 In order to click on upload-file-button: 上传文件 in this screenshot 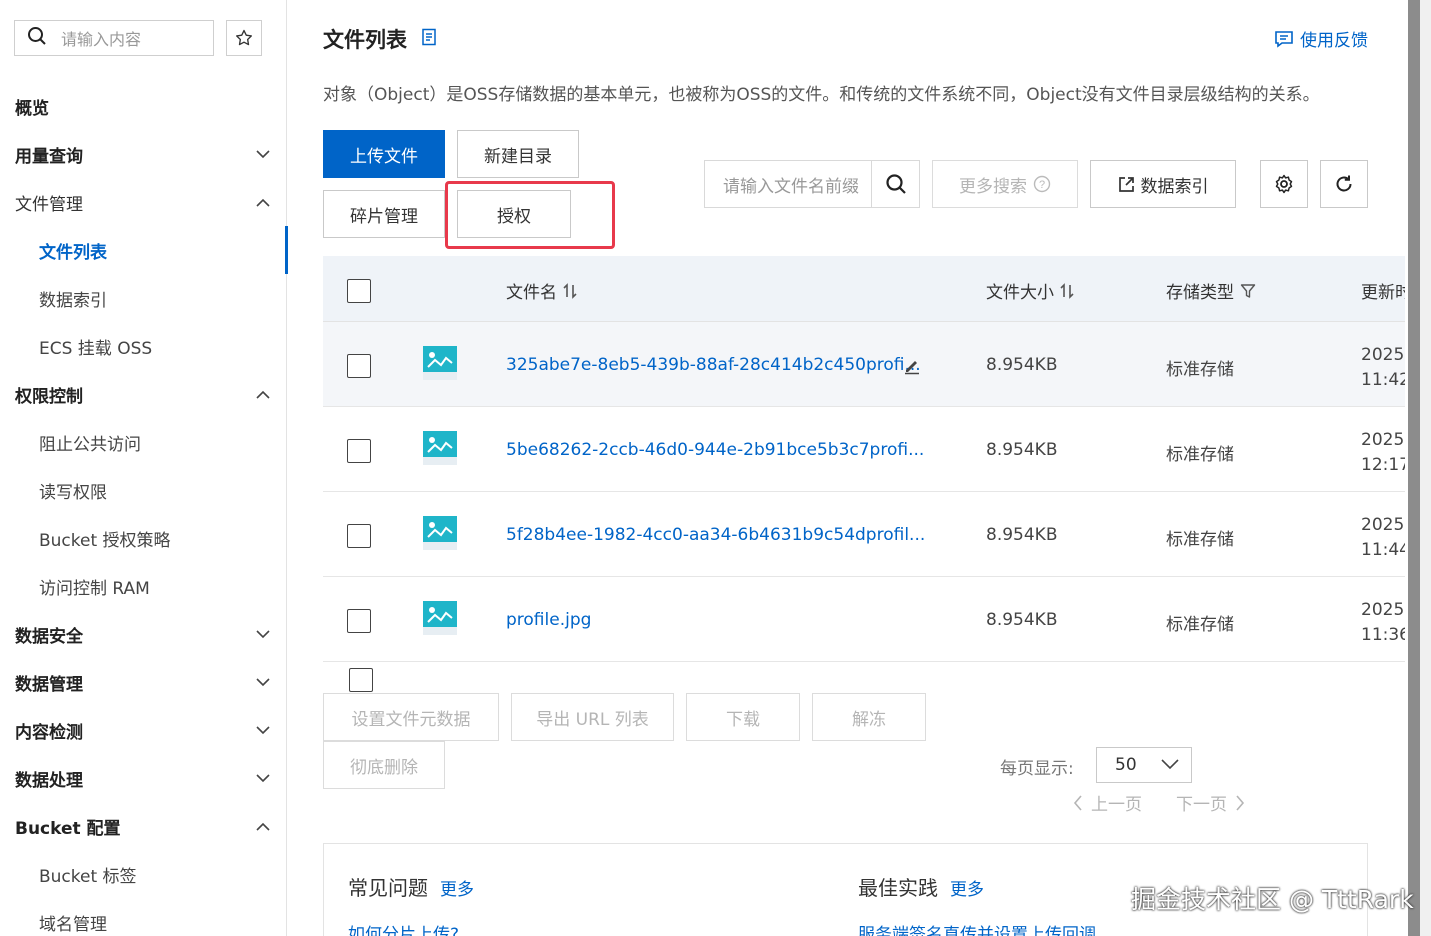, I will do `click(384, 154)`.